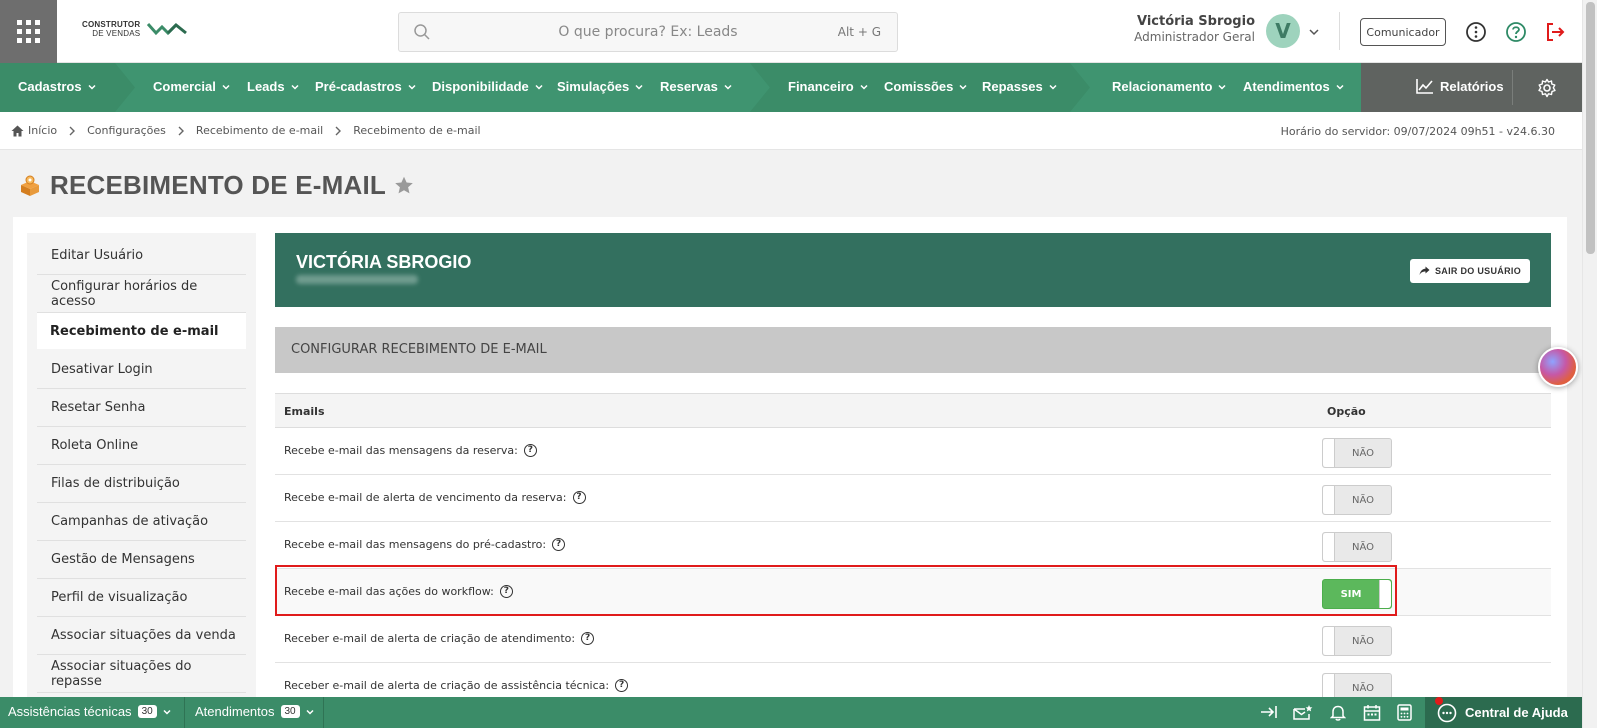  I want to click on notification-dot, so click(1439, 701).